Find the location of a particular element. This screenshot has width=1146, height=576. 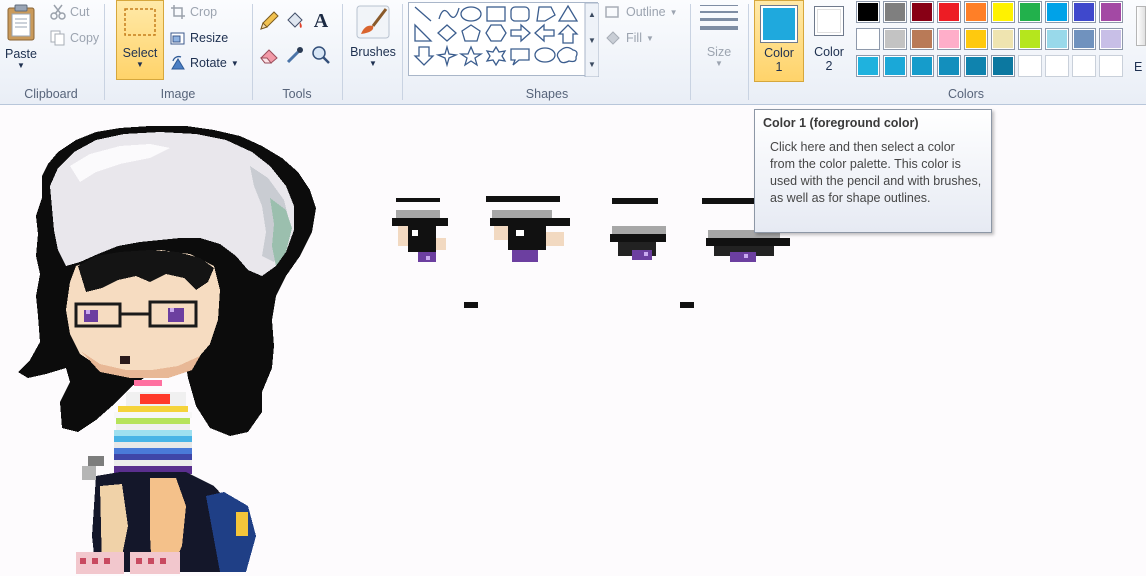

size-button: Size ▼ is located at coordinates (719, 41).